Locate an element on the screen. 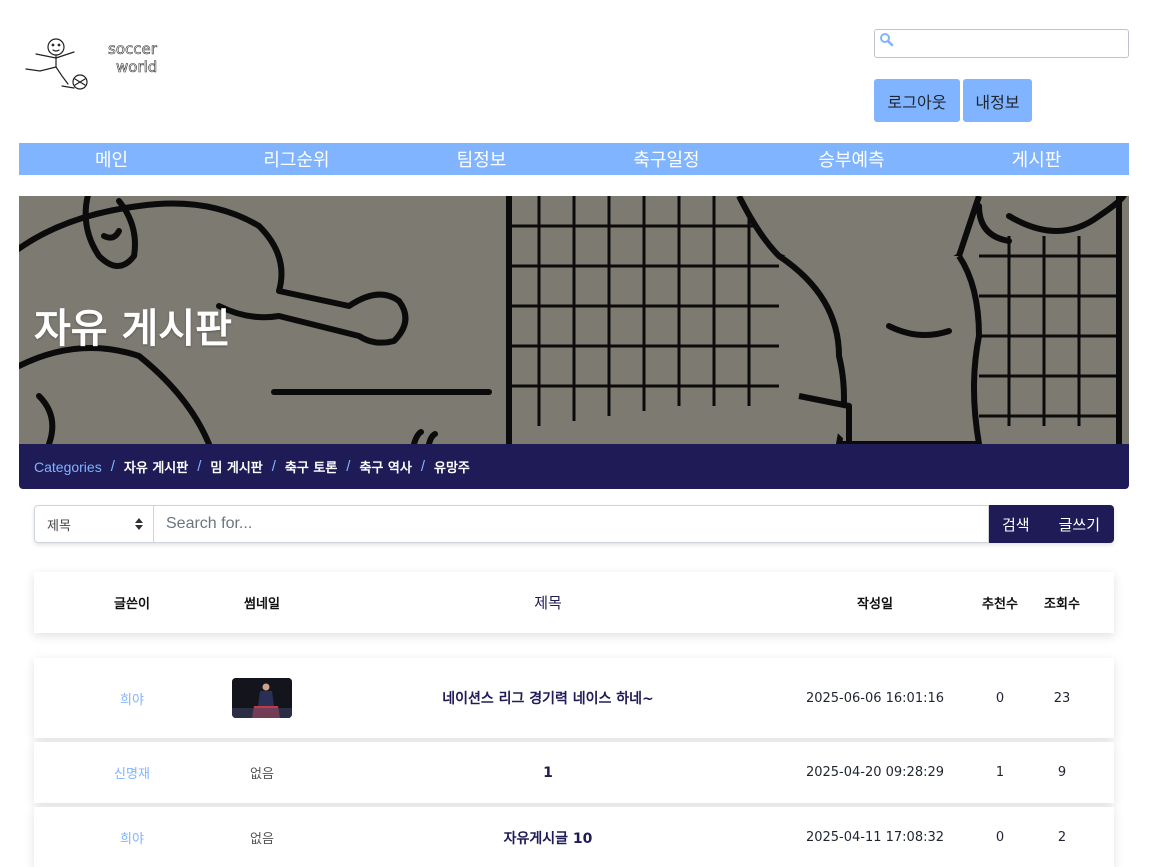  author-link: 신명재 is located at coordinates (132, 772).